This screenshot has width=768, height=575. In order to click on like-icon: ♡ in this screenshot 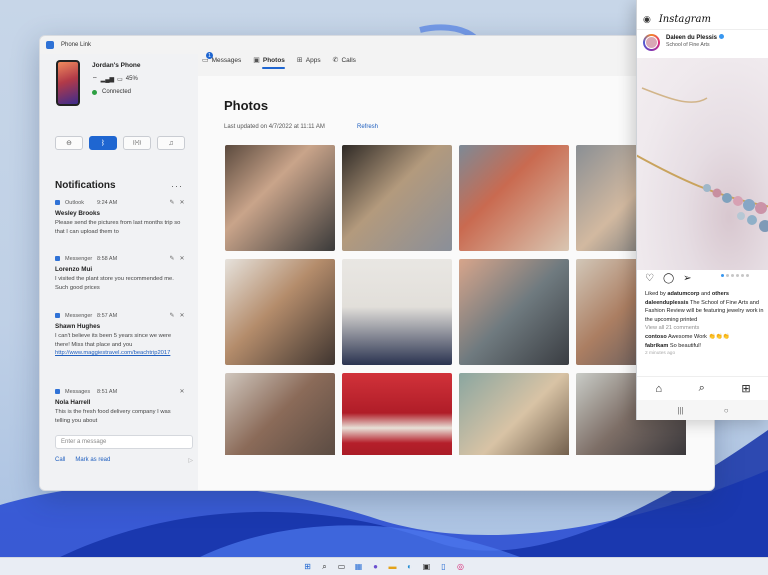, I will do `click(649, 278)`.